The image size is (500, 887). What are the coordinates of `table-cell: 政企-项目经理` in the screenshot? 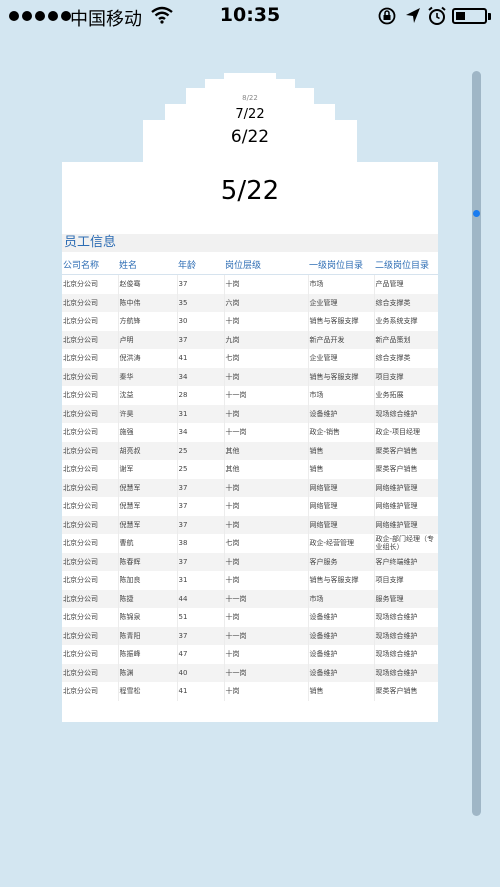 It's located at (406, 432).